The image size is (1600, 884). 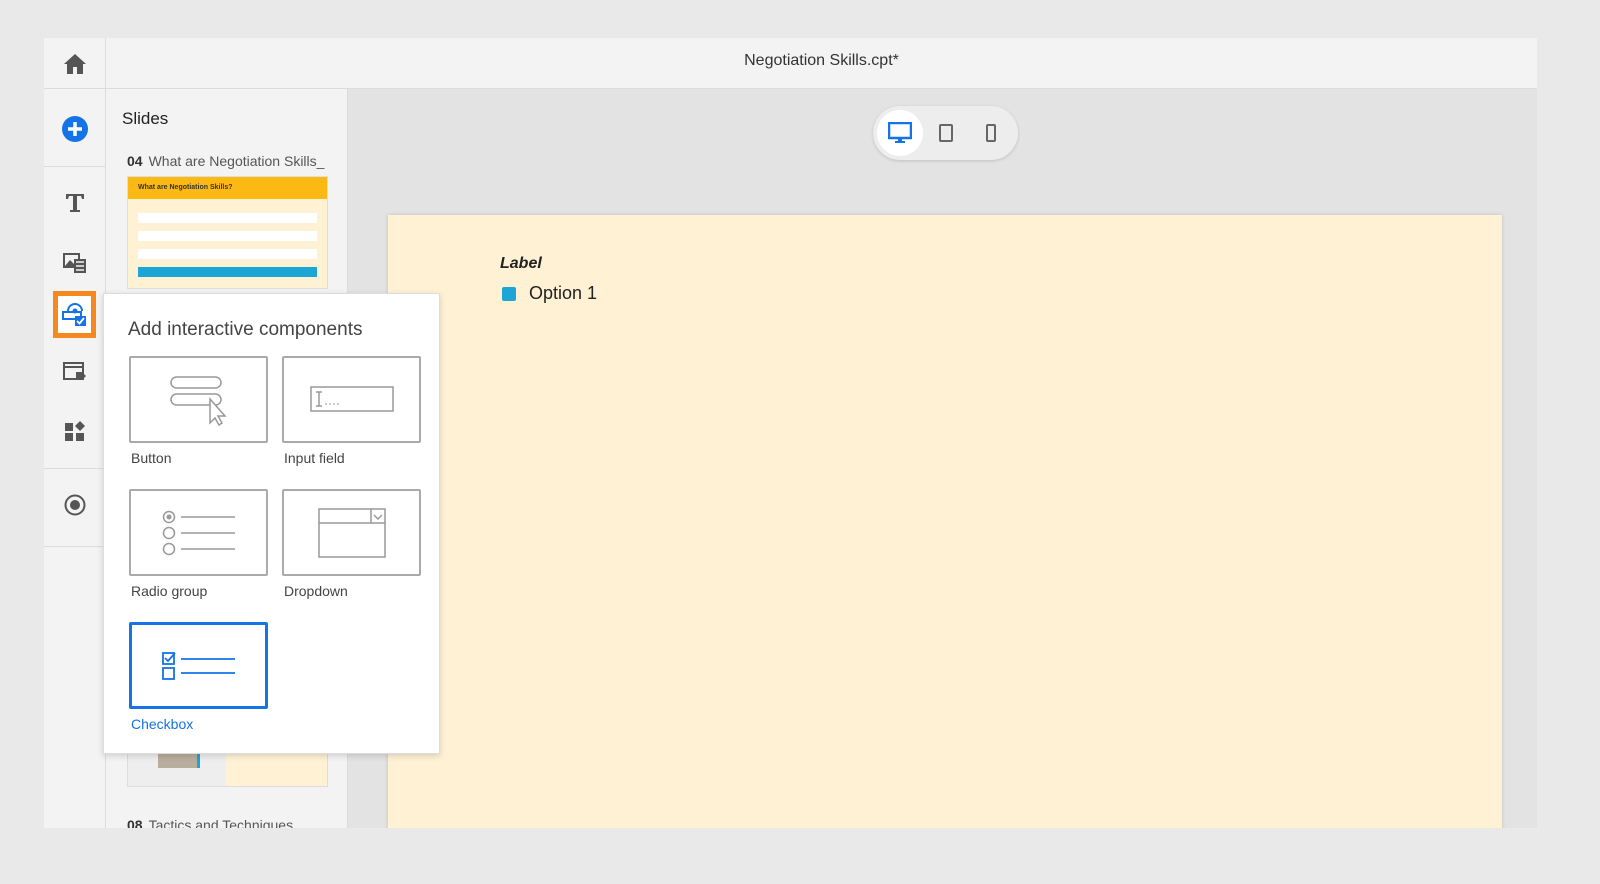 I want to click on input-field-icon, so click(x=351, y=398).